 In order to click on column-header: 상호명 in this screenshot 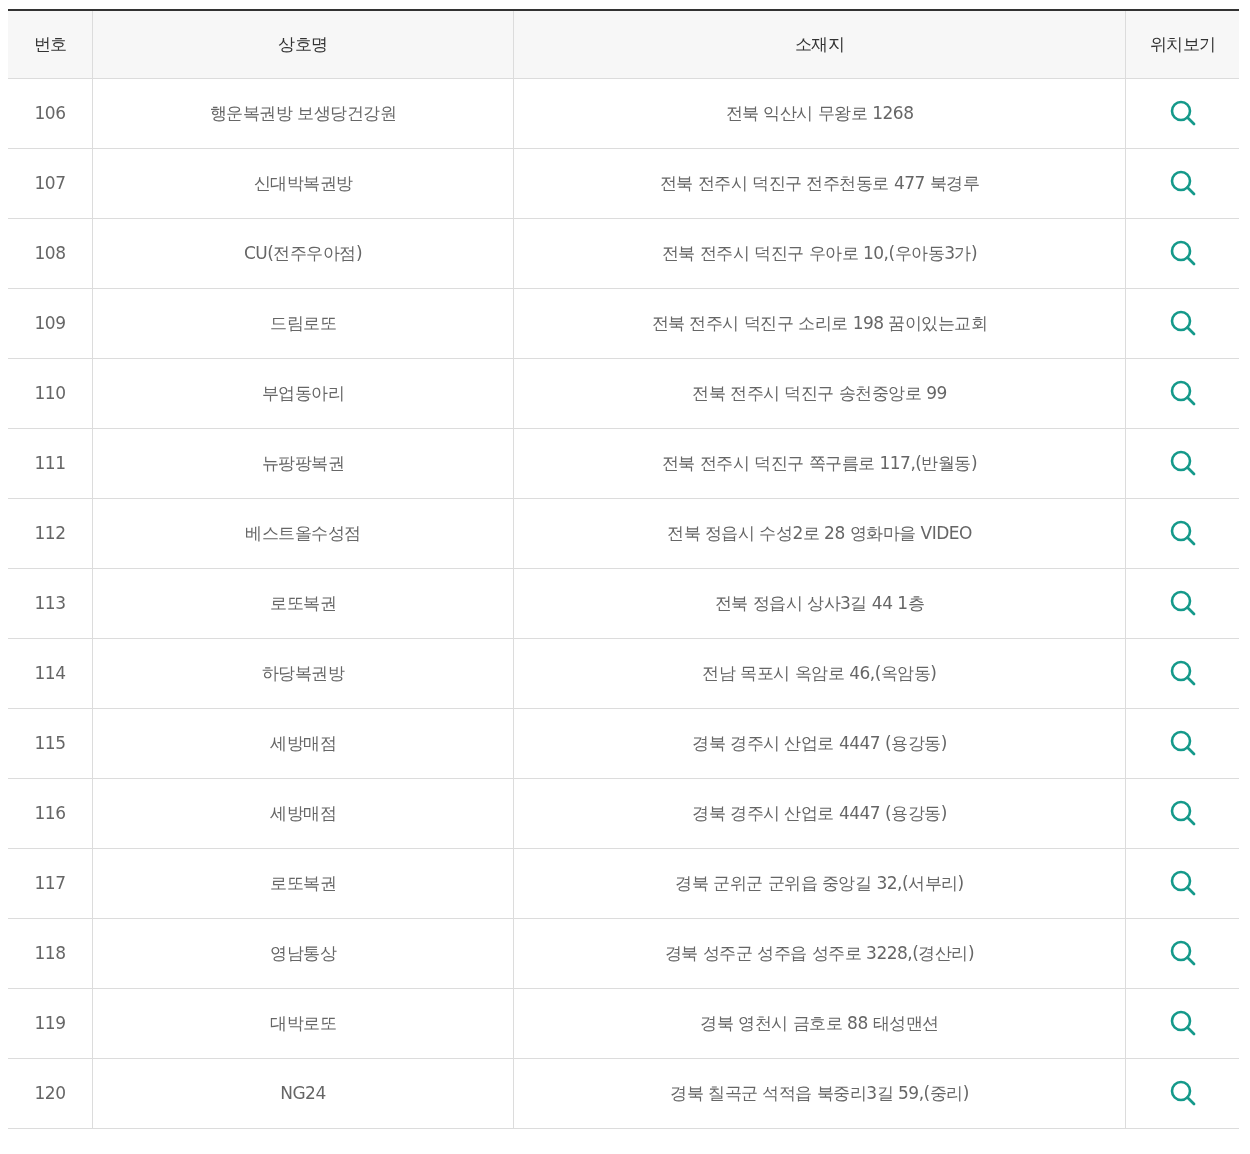, I will do `click(303, 44)`.